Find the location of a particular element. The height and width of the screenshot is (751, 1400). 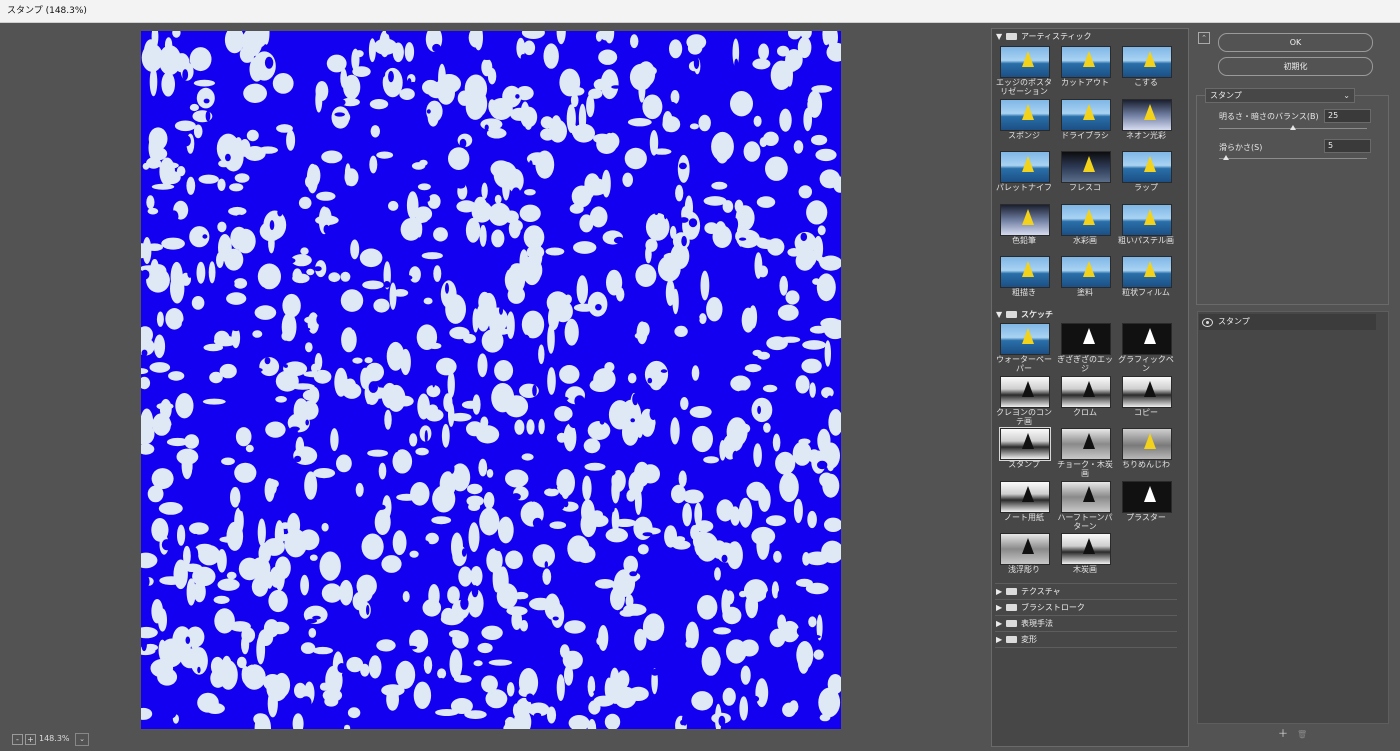

effect-layer-name: スタンプ is located at coordinates (1234, 321).